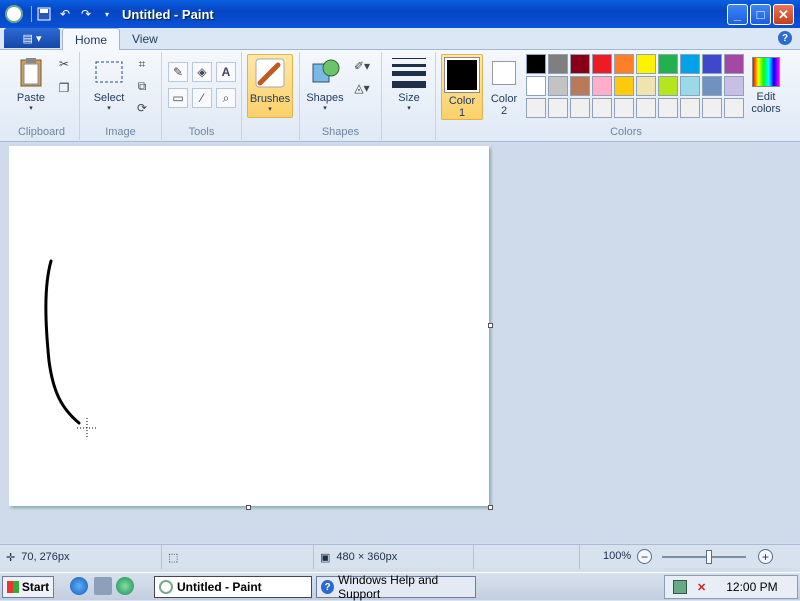 This screenshot has width=800, height=601. Describe the element at coordinates (760, 14) in the screenshot. I see `maximize-button: □` at that location.